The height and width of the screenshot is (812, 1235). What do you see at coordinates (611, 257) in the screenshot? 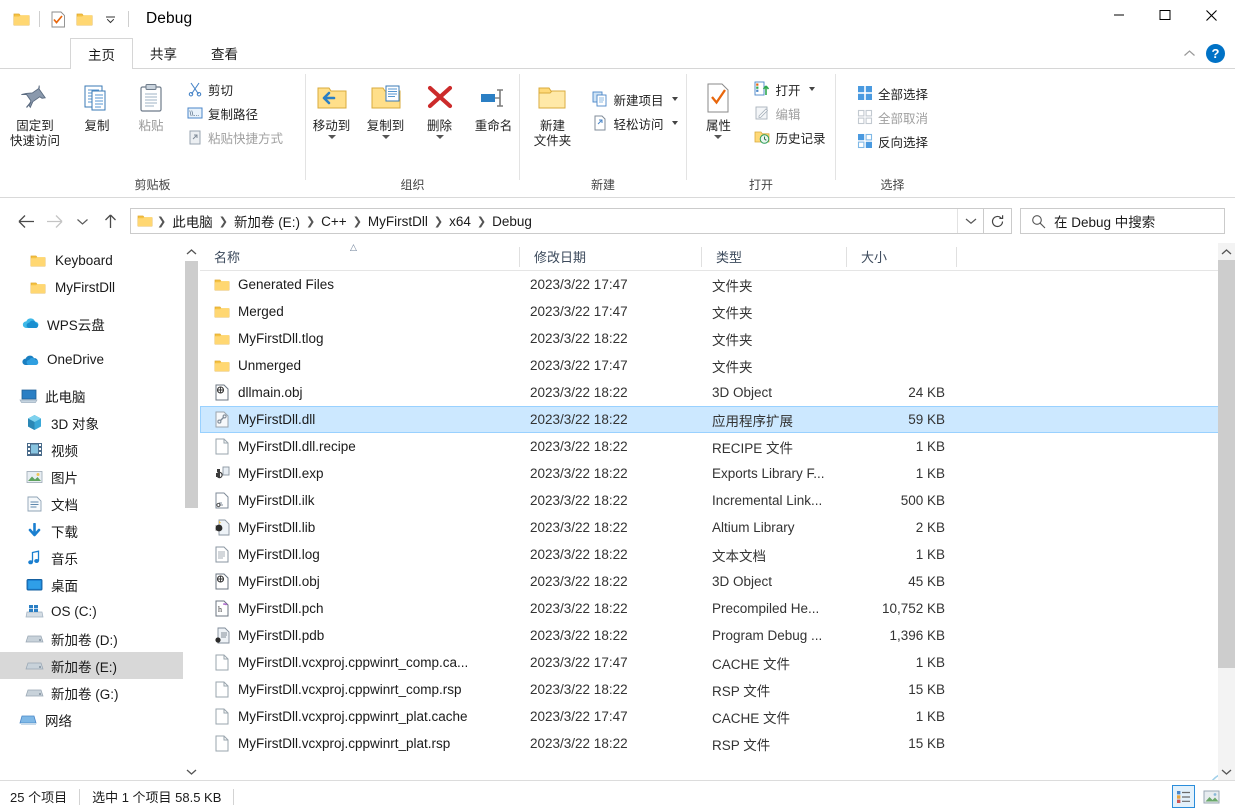
I see `column-header-date: 修改日期` at bounding box center [611, 257].